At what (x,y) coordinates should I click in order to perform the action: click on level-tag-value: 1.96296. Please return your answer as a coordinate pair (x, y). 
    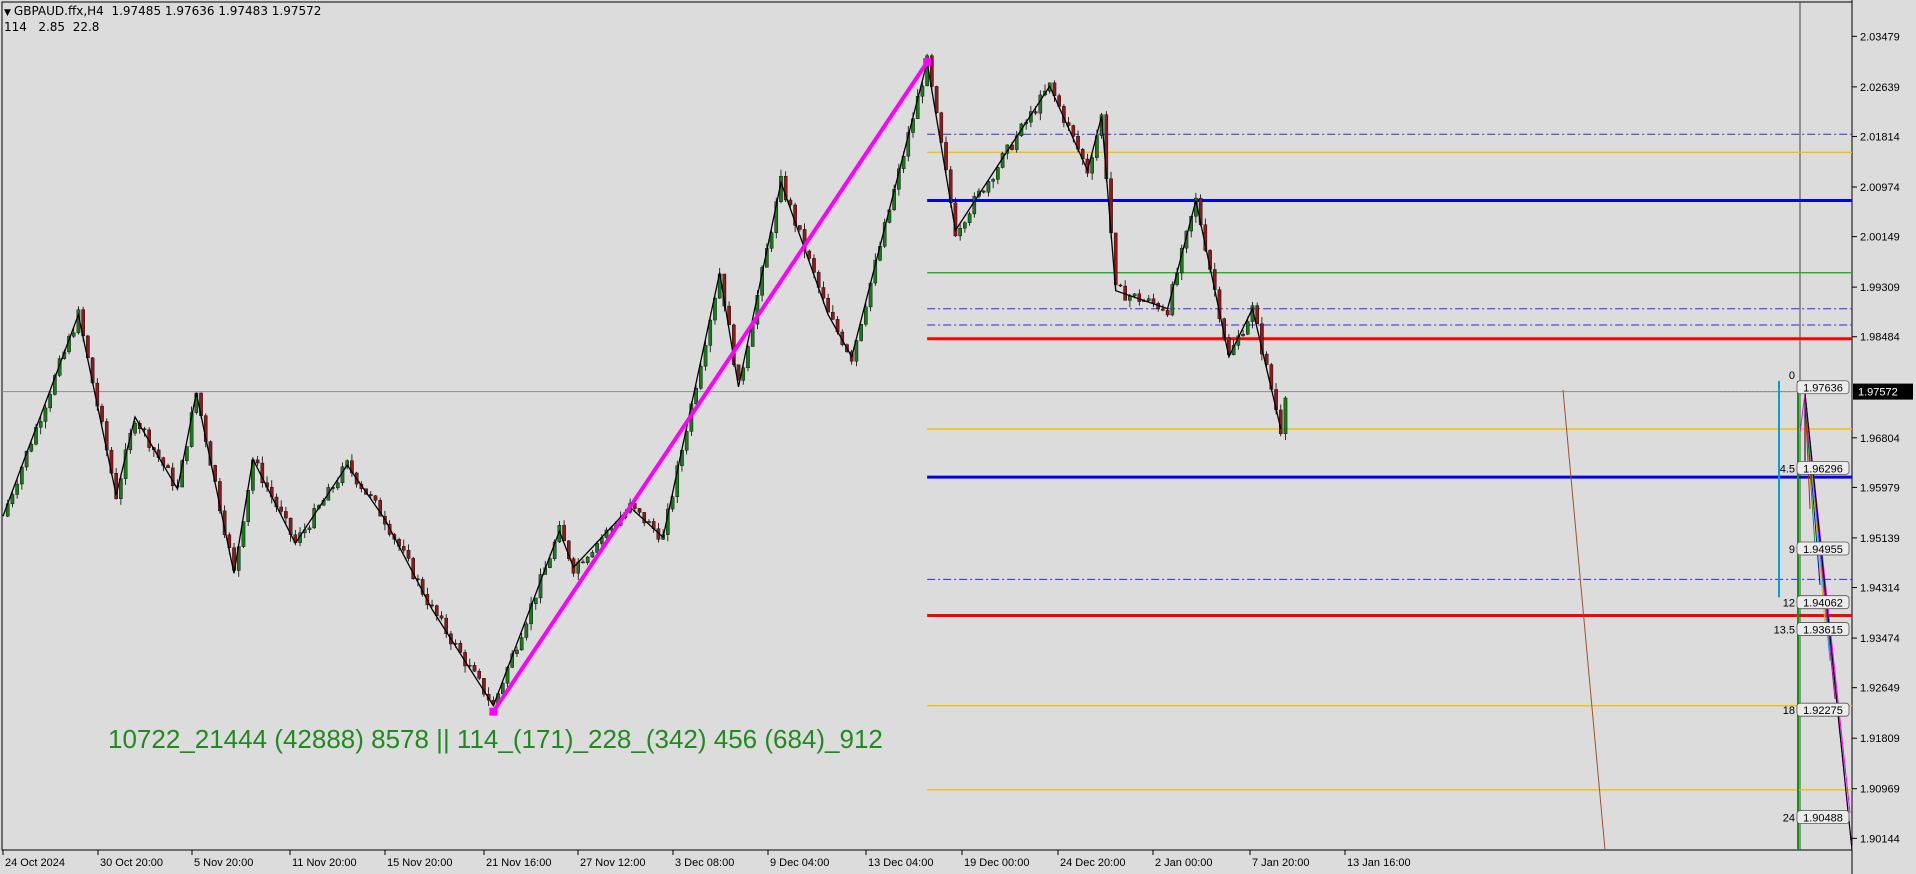
    Looking at the image, I should click on (1823, 469).